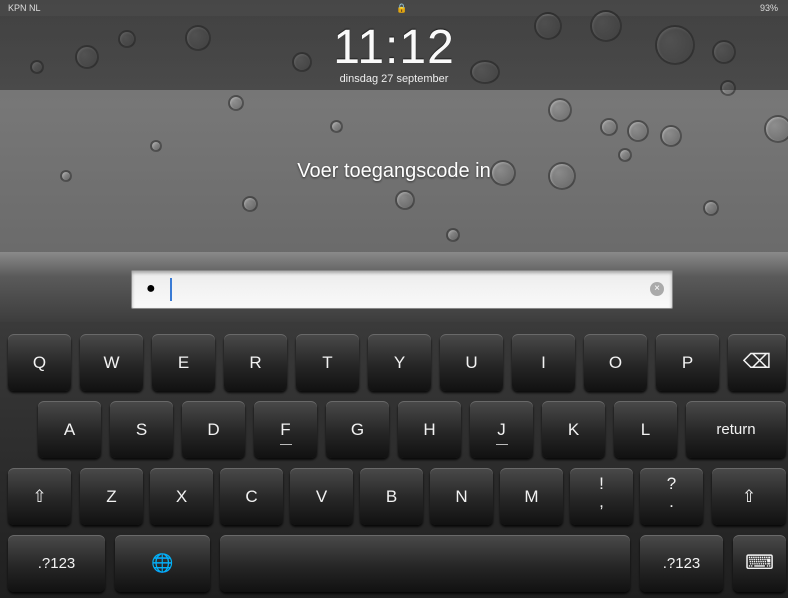 Image resolution: width=788 pixels, height=598 pixels. I want to click on key-j: J, so click(501, 429).